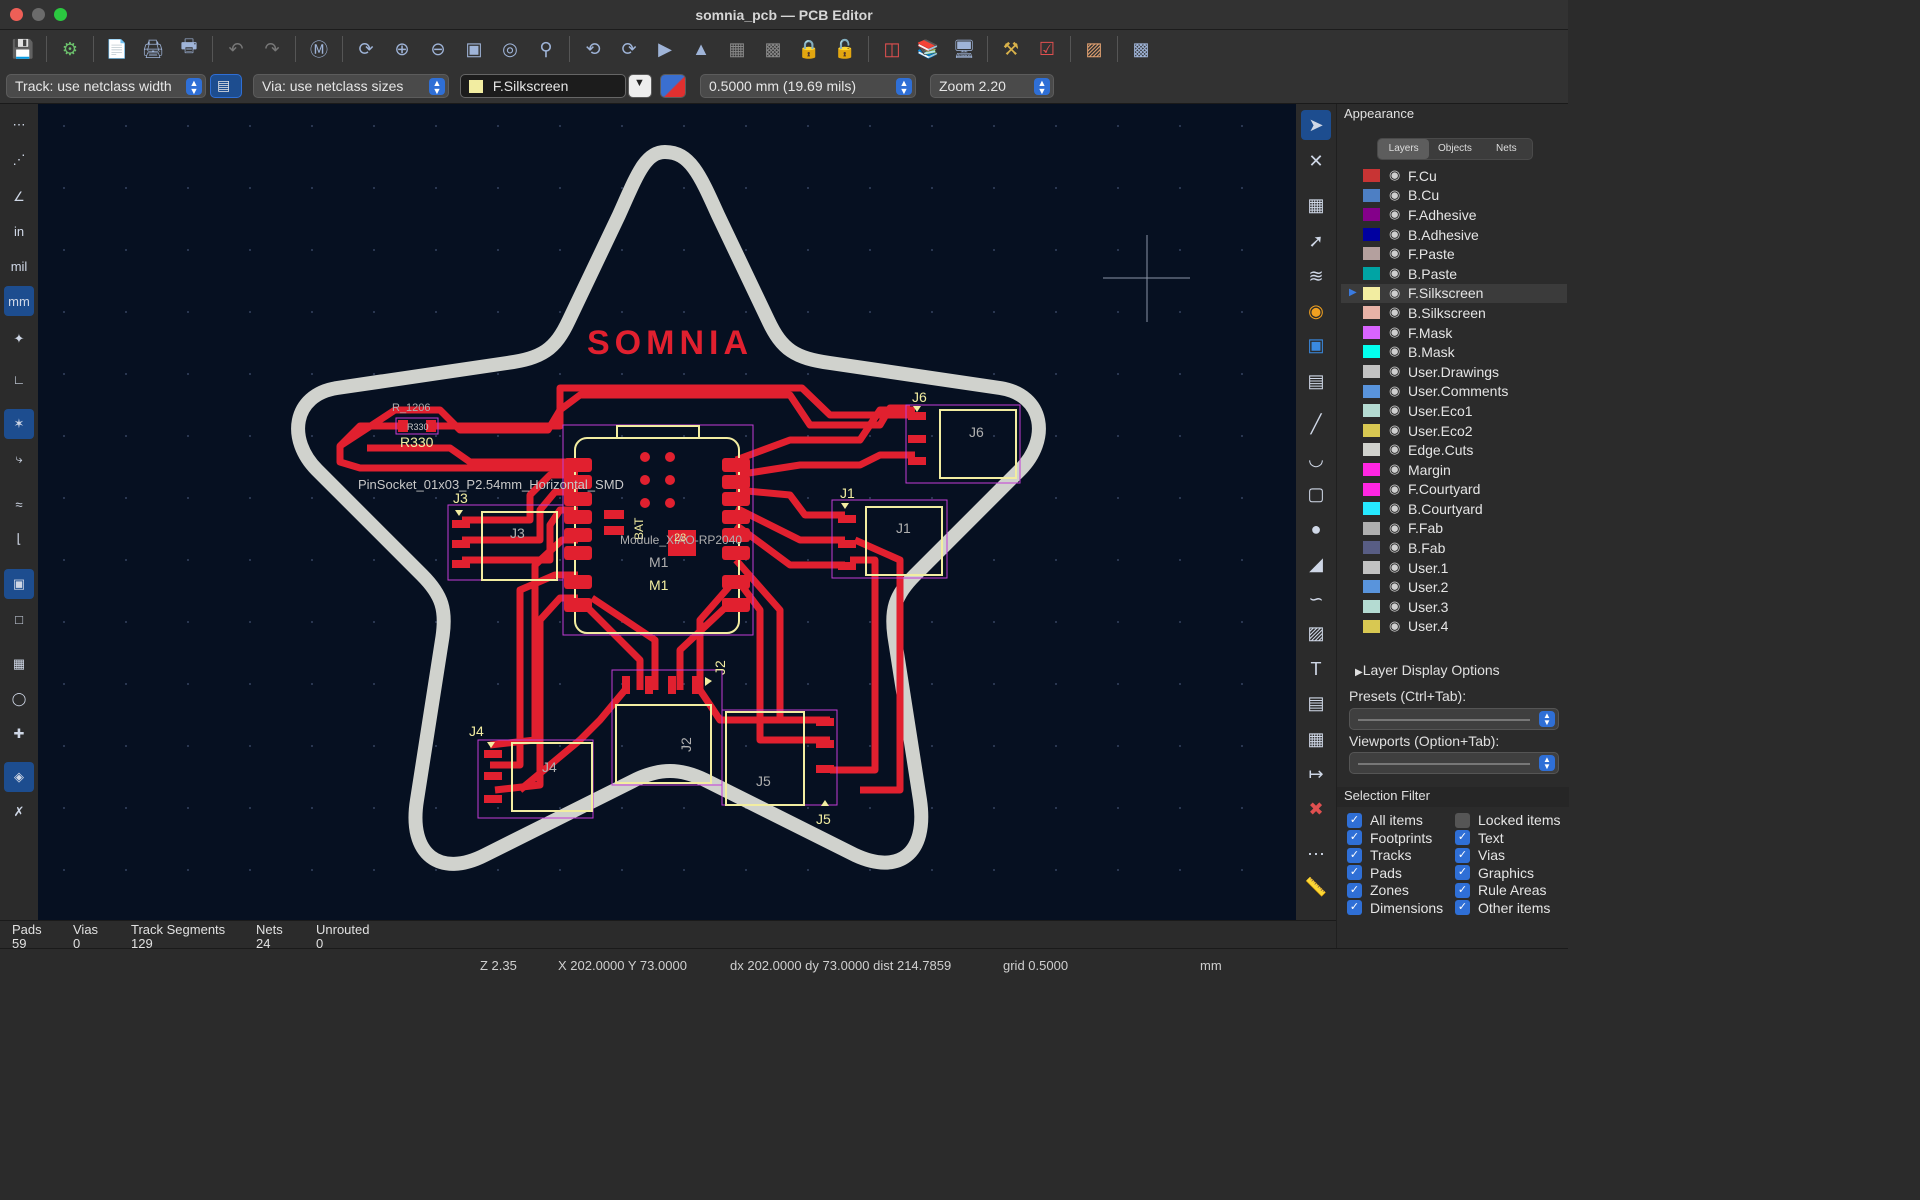 This screenshot has width=1920, height=1200. Describe the element at coordinates (1507, 820) in the screenshot. I see `filter-checkbox: Locked items` at that location.